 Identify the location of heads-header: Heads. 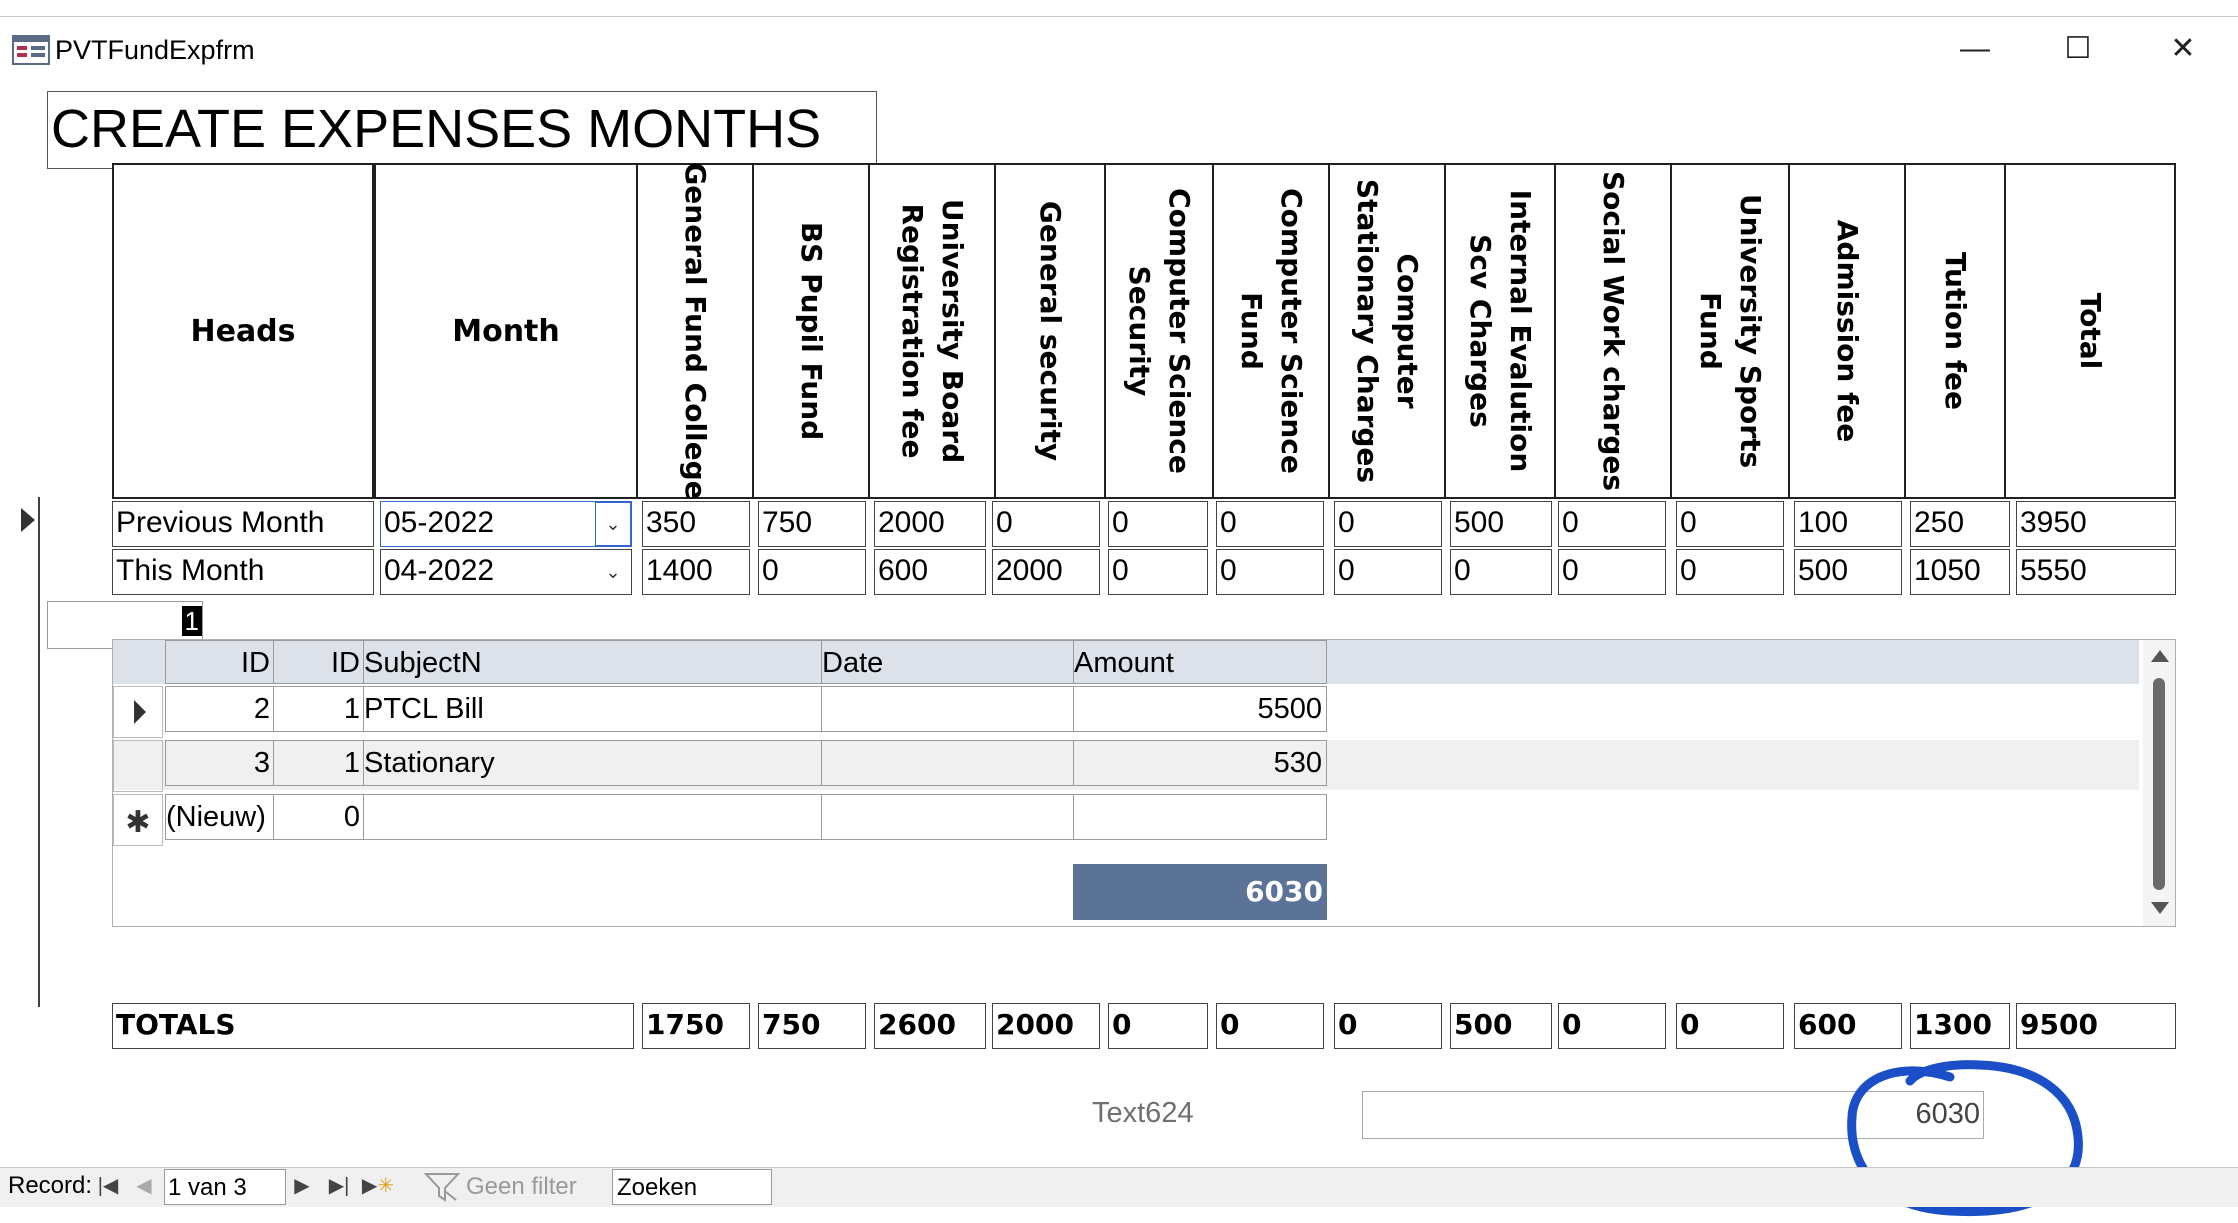
(243, 331).